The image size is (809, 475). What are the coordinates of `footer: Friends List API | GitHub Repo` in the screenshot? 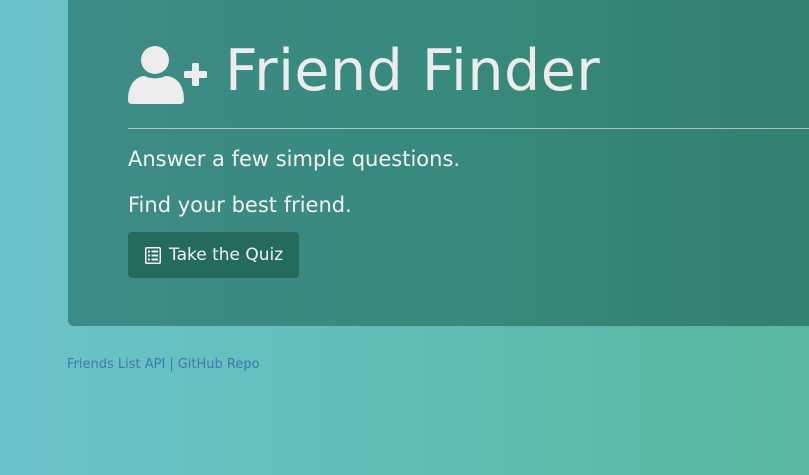 It's located at (163, 364).